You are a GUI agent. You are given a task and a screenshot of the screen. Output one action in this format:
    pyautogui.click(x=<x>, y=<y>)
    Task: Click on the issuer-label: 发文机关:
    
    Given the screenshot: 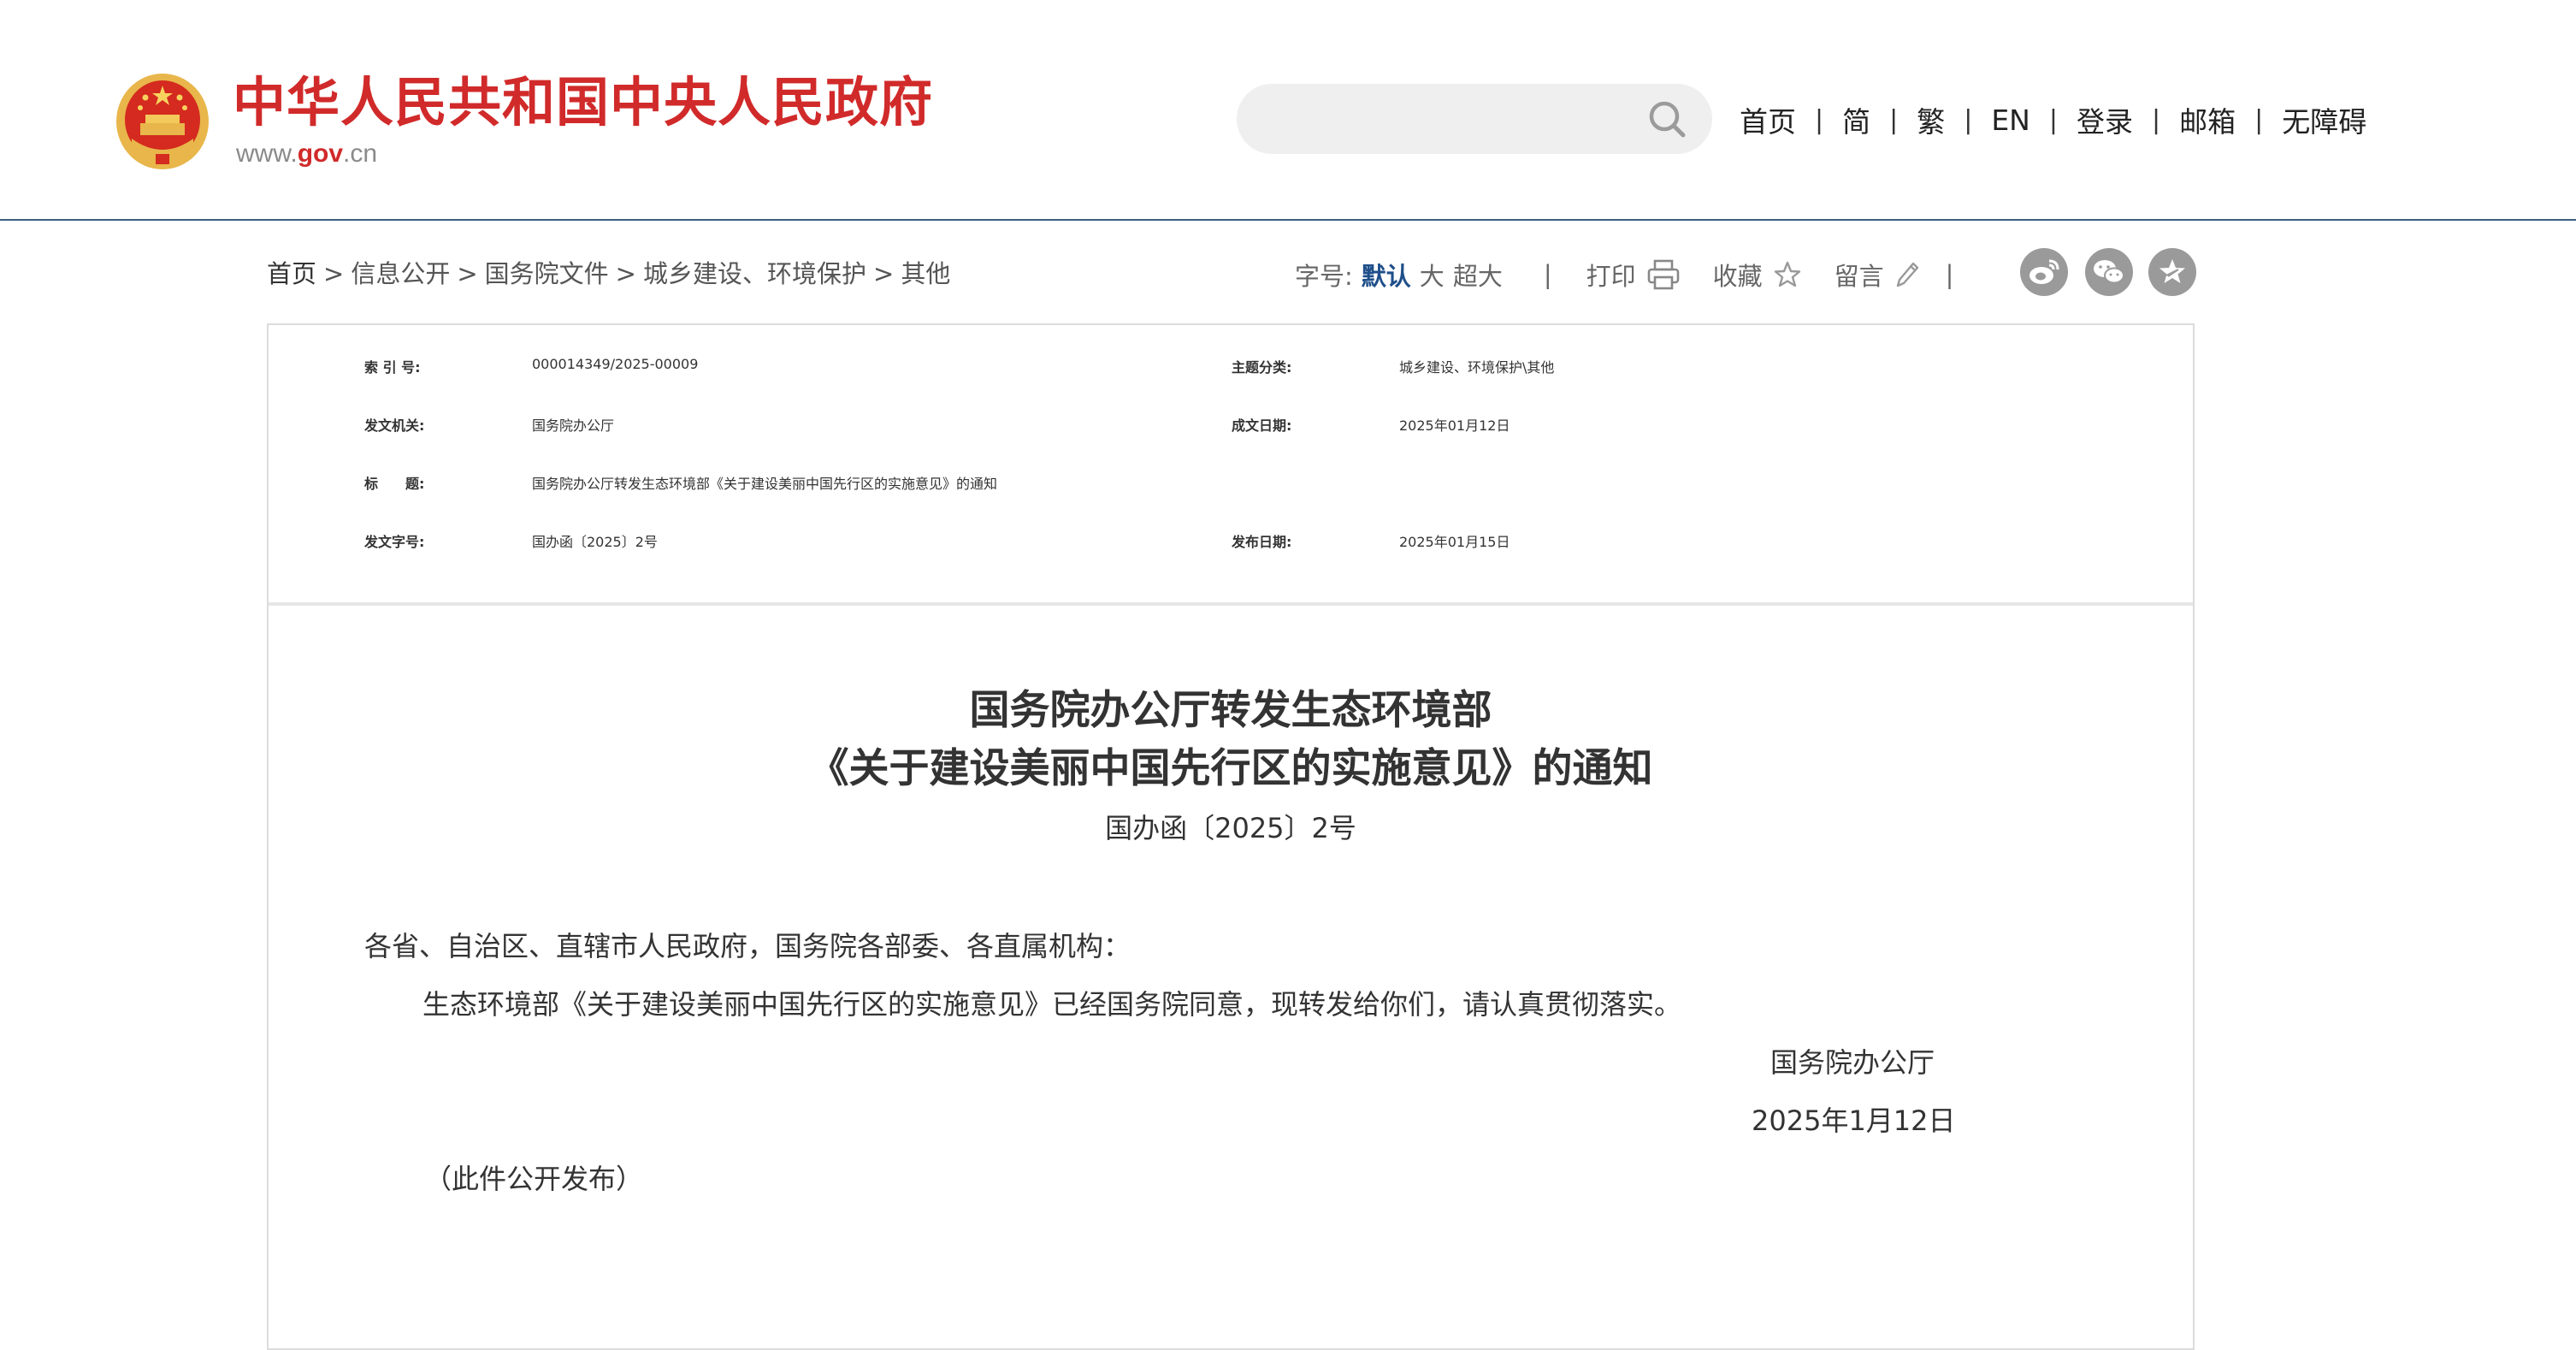 What is the action you would take?
    pyautogui.click(x=394, y=425)
    